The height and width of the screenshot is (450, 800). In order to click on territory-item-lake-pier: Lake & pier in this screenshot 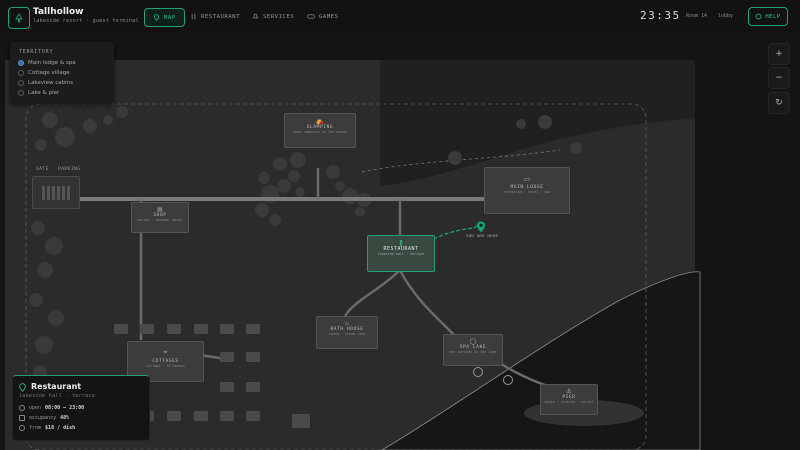, I will do `click(38, 93)`.